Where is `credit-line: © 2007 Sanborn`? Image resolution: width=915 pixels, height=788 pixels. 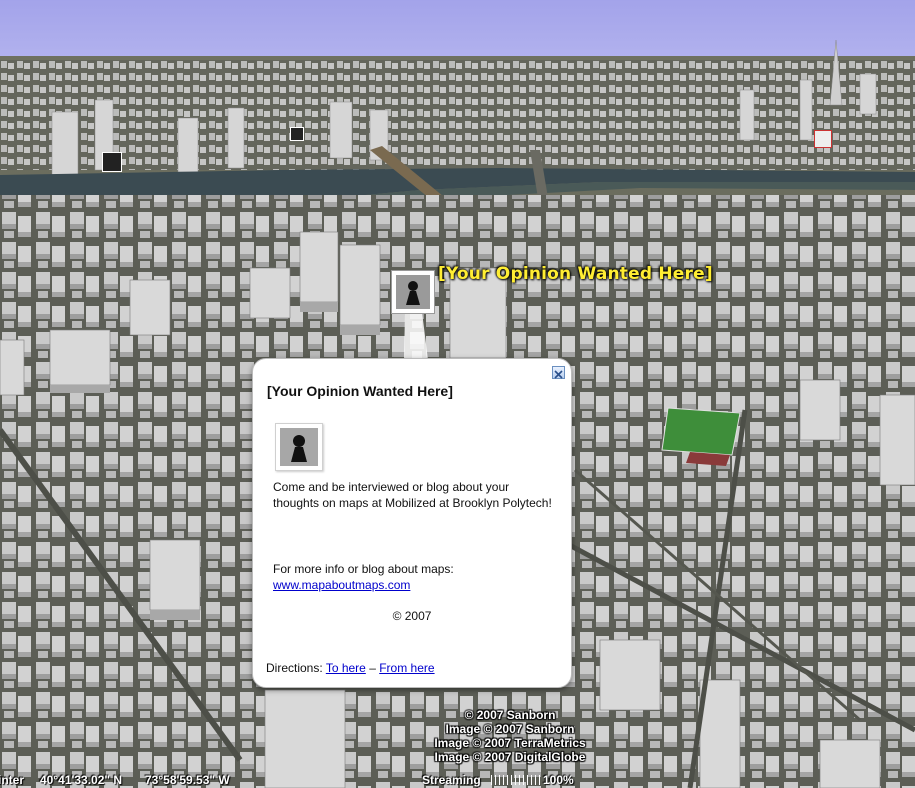
credit-line: © 2007 Sanborn is located at coordinates (510, 715).